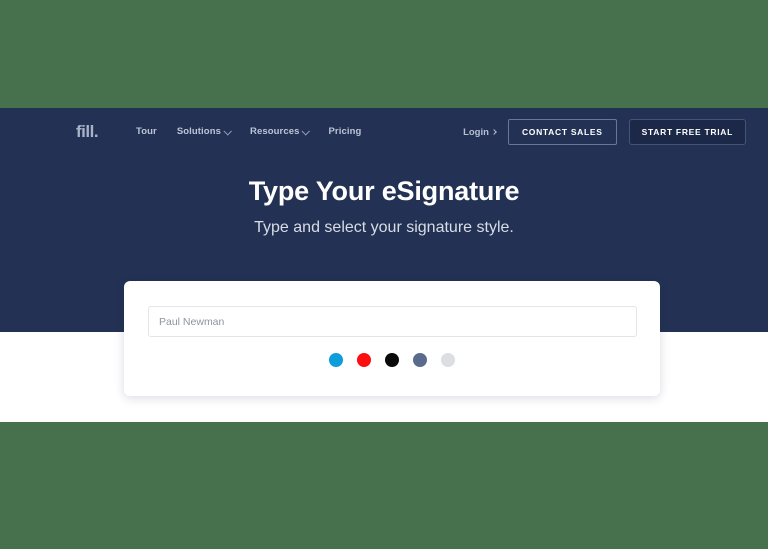 The width and height of the screenshot is (768, 549). I want to click on nav-item-solutions-label: Solutions, so click(198, 131).